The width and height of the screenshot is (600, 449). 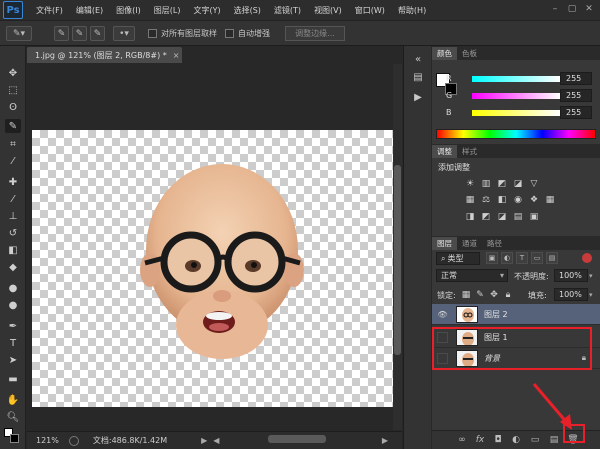 I want to click on tab-styles: 样式, so click(x=469, y=151).